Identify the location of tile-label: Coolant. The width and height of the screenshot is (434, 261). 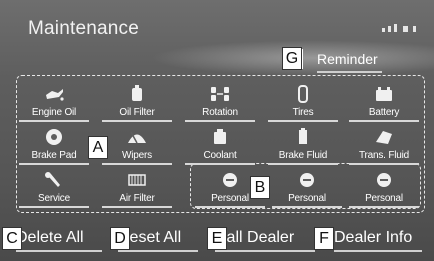
(220, 155).